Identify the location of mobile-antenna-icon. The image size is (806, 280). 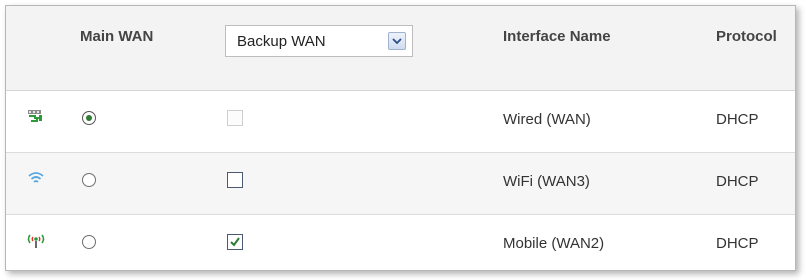
(36, 241).